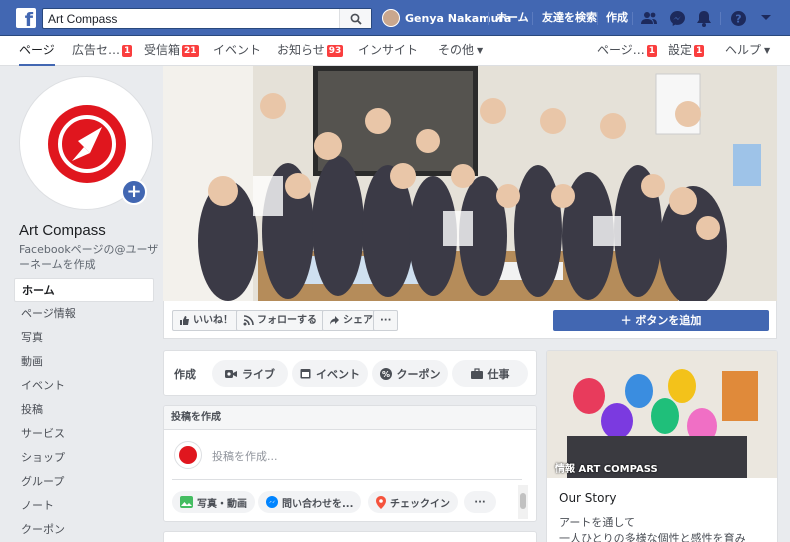  I want to click on create-link: 作成, so click(617, 18).